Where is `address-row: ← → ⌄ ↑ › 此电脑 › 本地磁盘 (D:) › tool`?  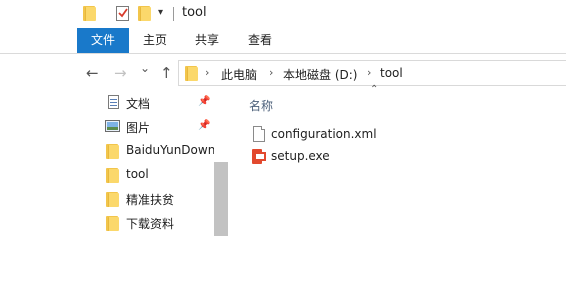 address-row: ← → ⌄ ↑ › 此电脑 › 本地磁盘 (D:) › tool is located at coordinates (283, 73).